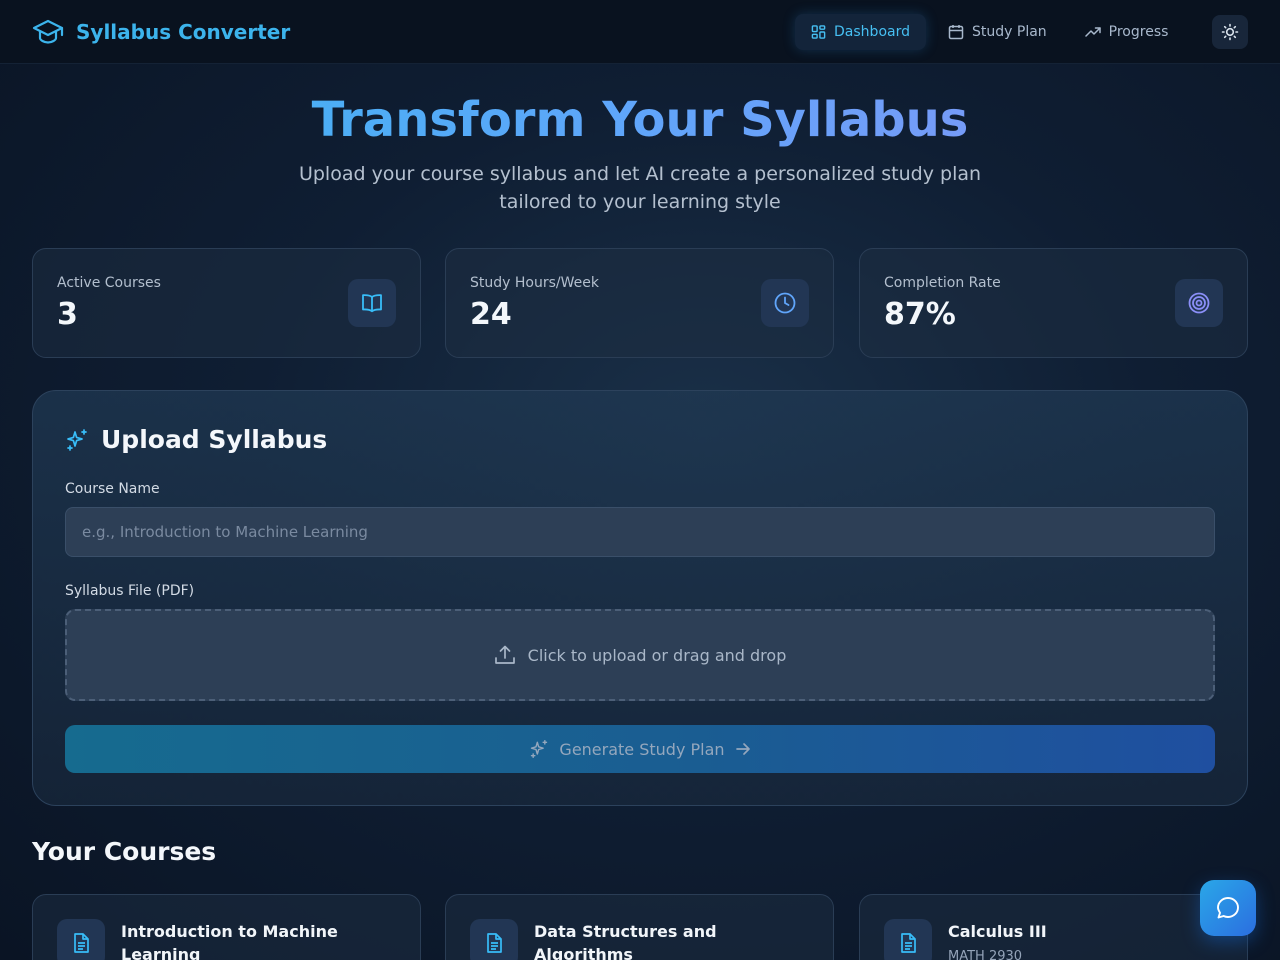  What do you see at coordinates (229, 941) in the screenshot?
I see `course-name: Introduction to Machine Learning` at bounding box center [229, 941].